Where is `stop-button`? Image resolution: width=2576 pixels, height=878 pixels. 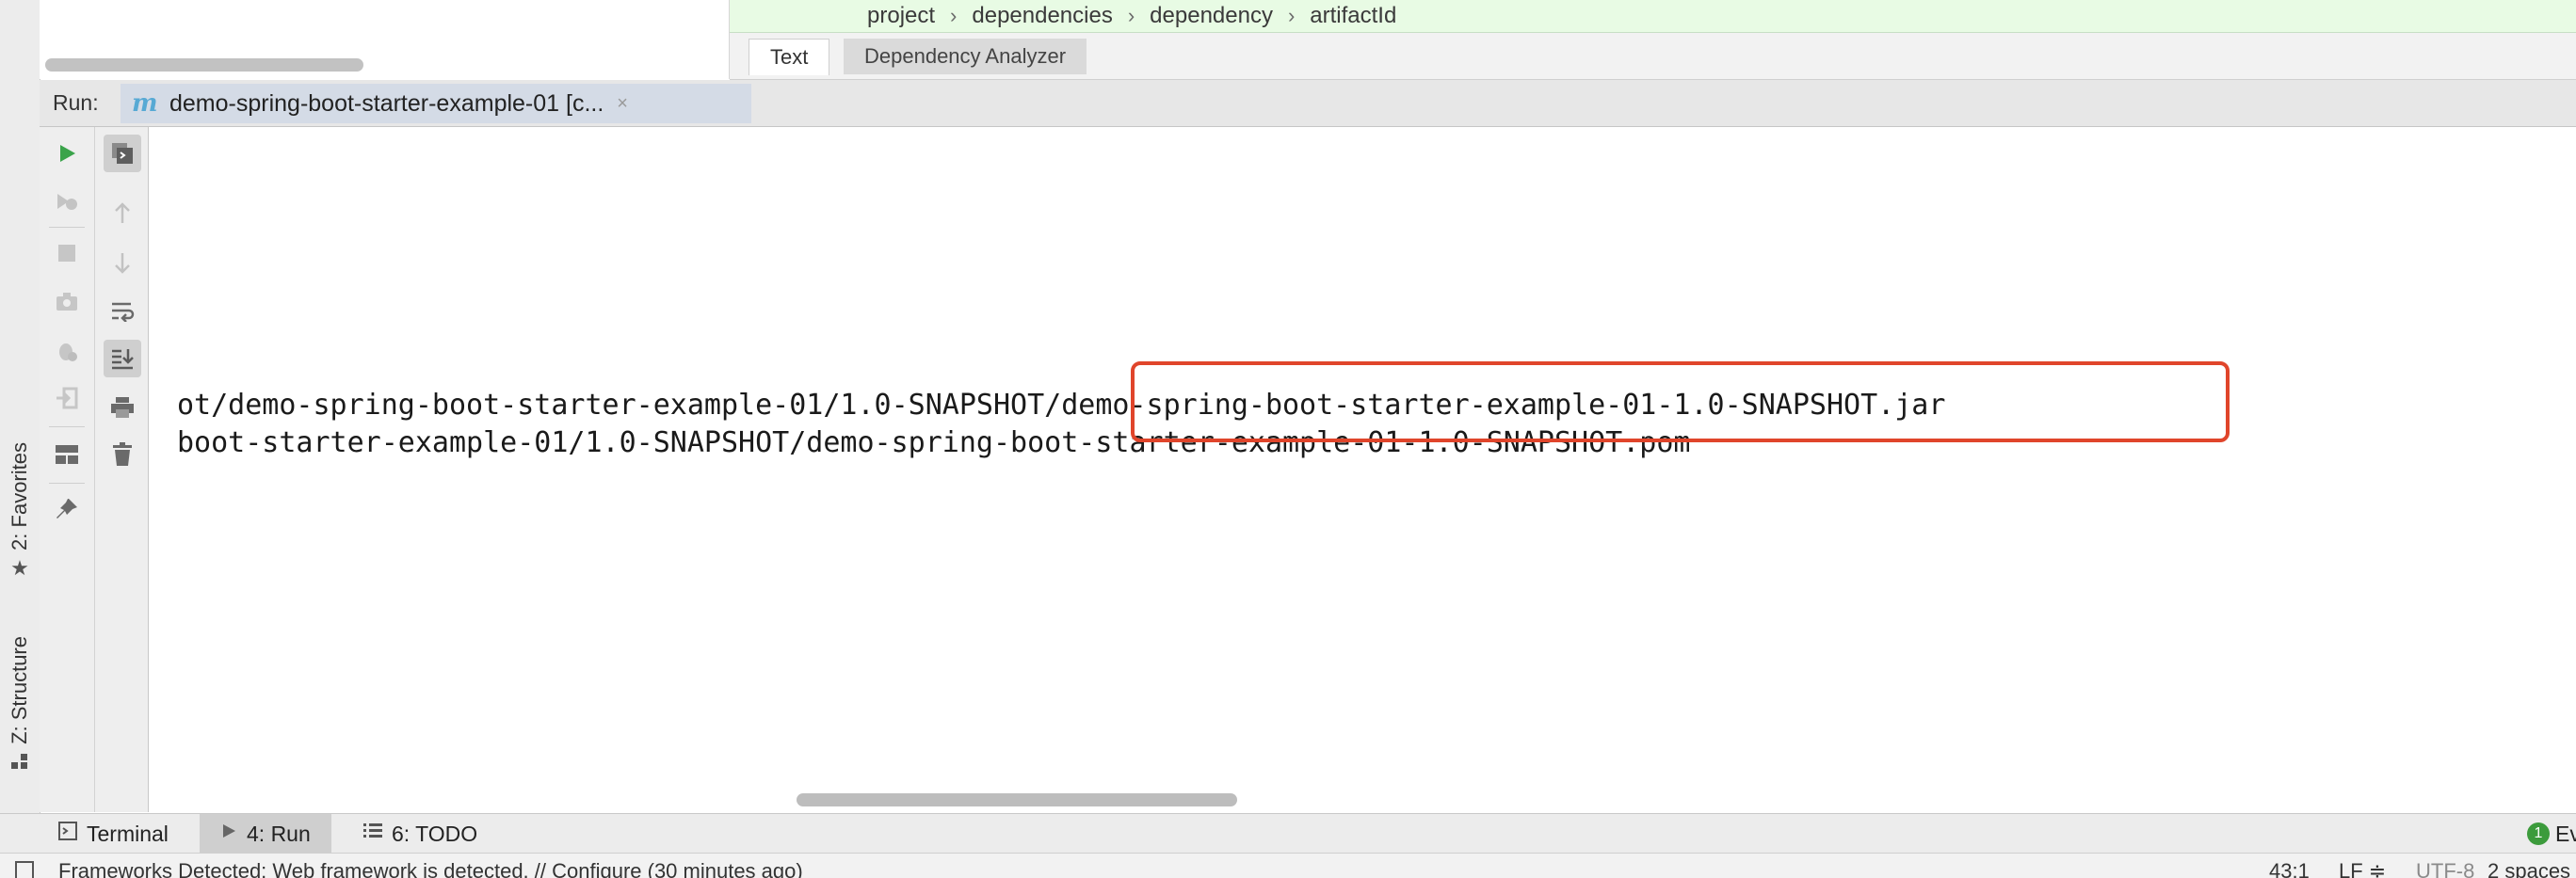
stop-button is located at coordinates (67, 253).